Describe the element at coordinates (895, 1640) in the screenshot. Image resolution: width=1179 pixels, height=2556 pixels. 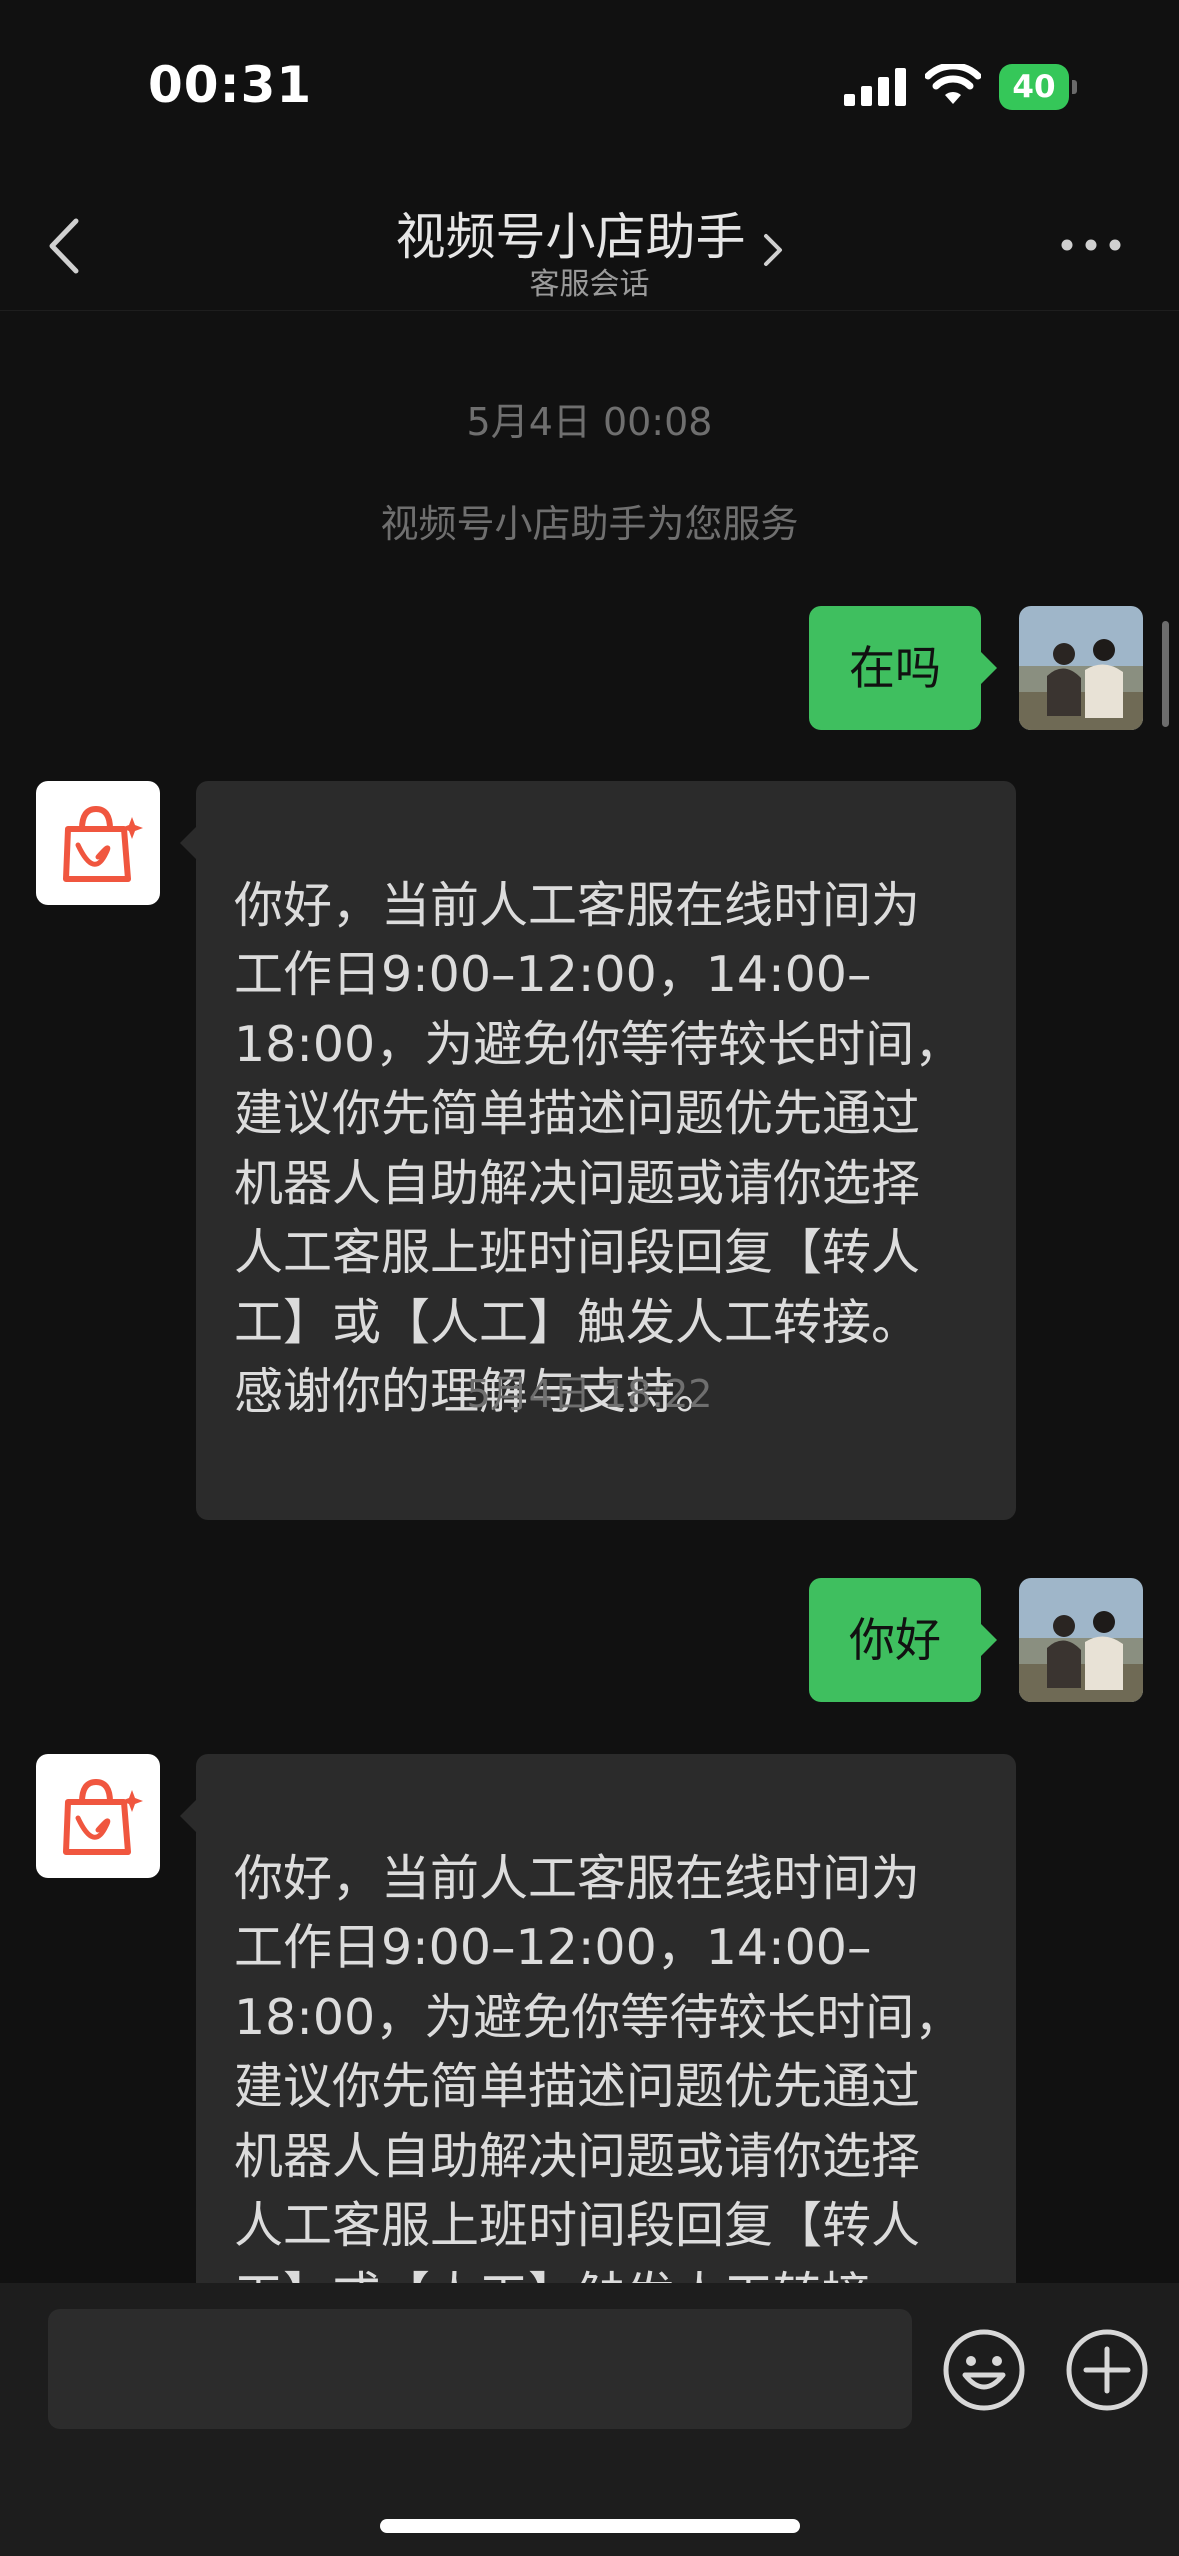
I see `message-text: 你好` at that location.